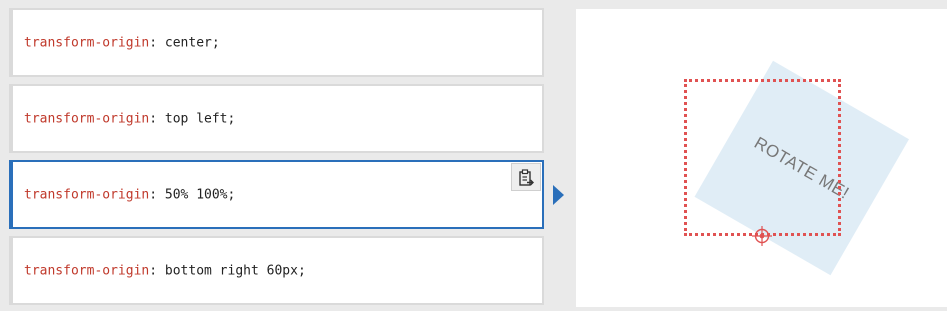 This screenshot has height=311, width=947. What do you see at coordinates (231, 270) in the screenshot?
I see `css-value: bottom right 60px;` at bounding box center [231, 270].